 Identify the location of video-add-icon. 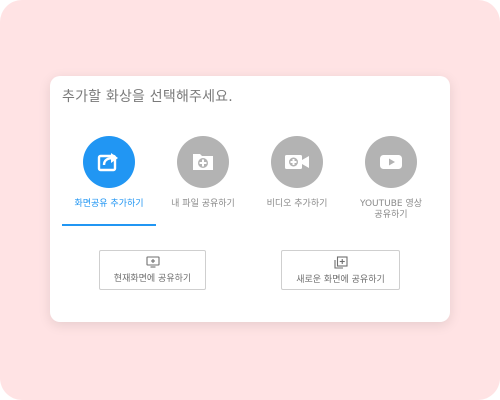
(297, 162).